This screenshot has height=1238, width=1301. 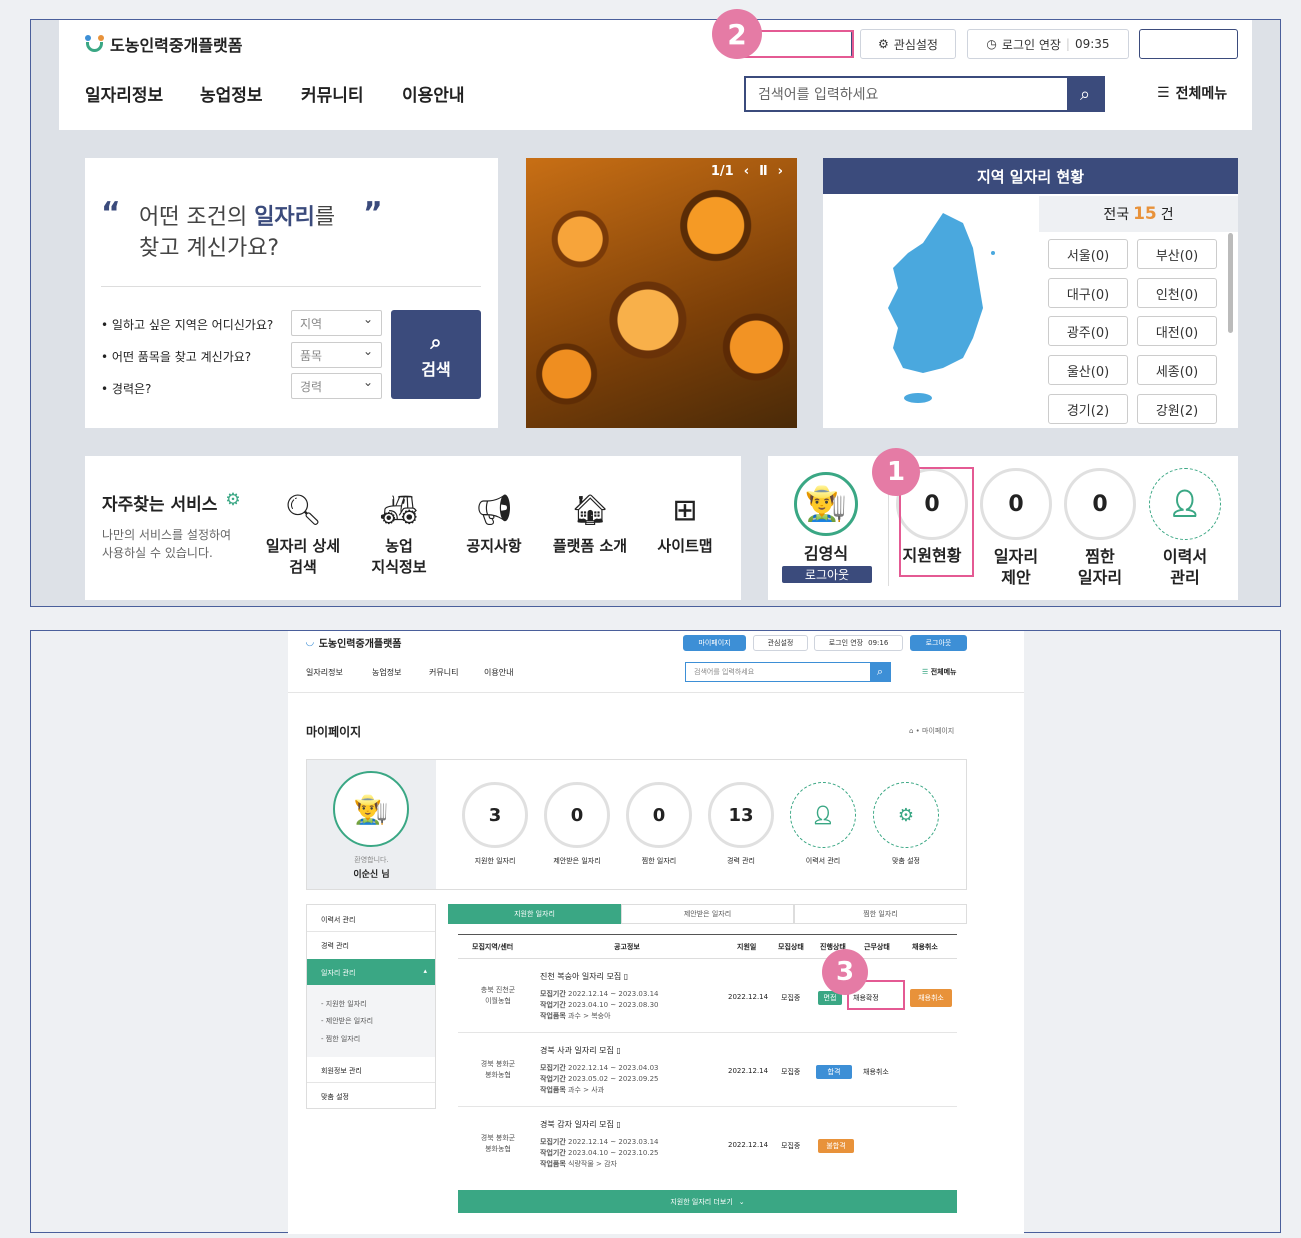 I want to click on top-logo: 도농인력중개플랫폼, so click(x=163, y=44).